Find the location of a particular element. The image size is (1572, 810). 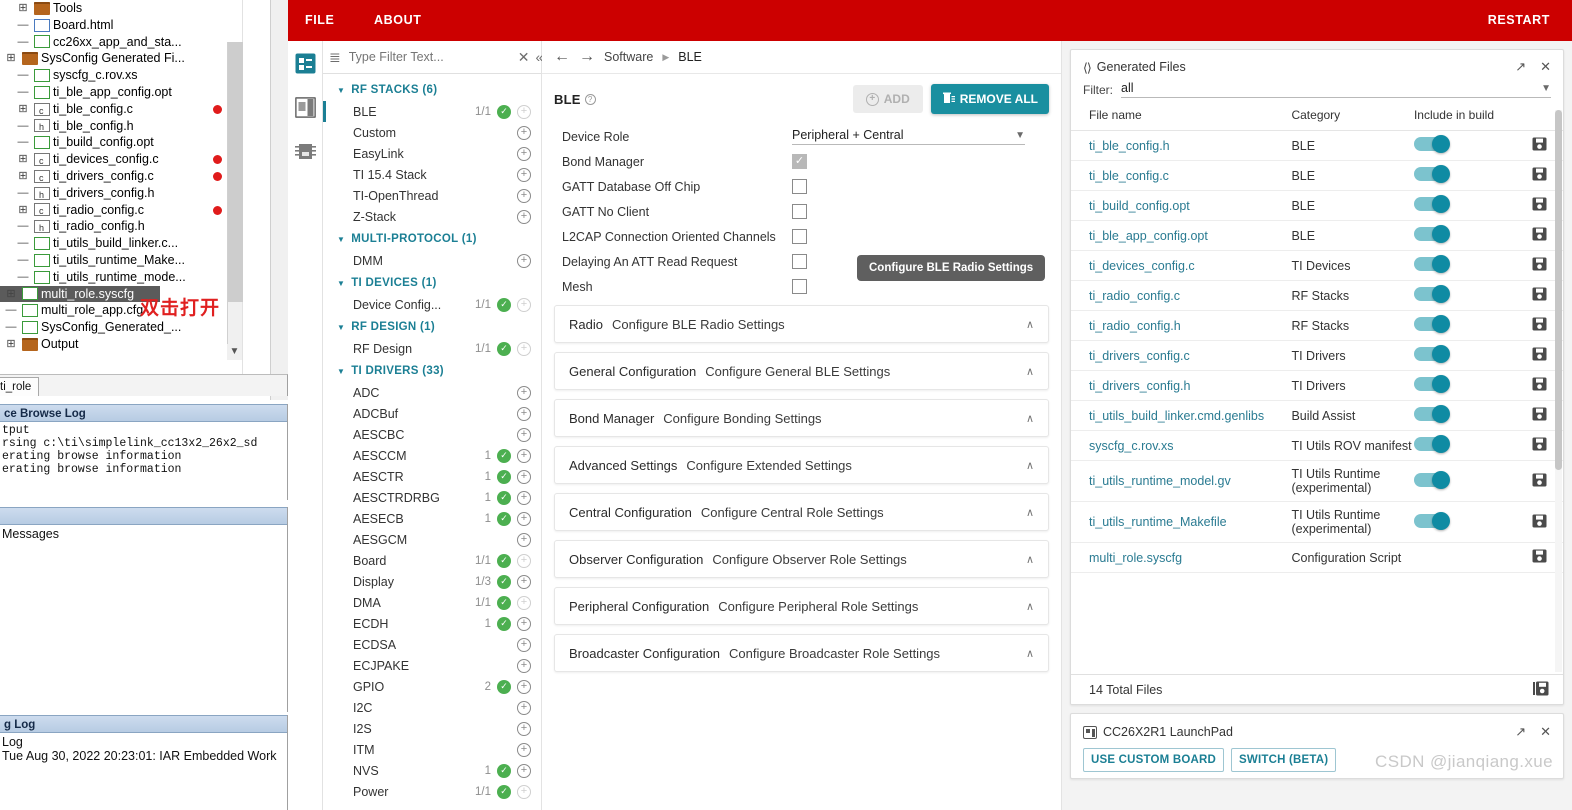

module-item: NVS 1 ✓ + is located at coordinates (432, 770).